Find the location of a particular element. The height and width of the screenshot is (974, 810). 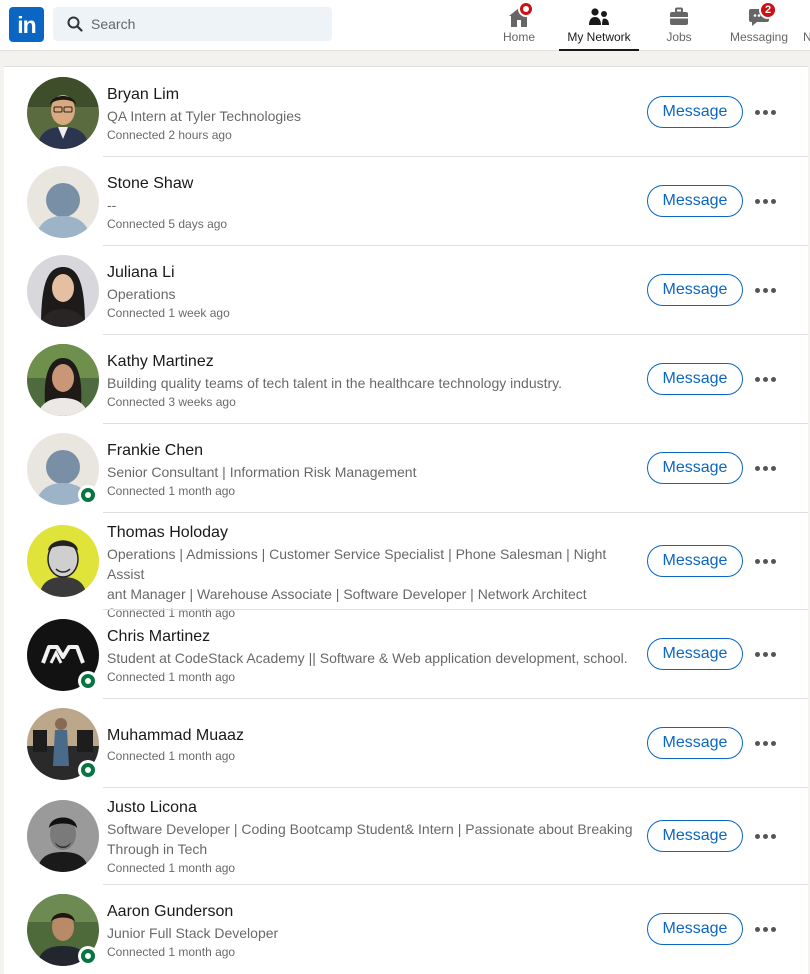

nav-notifications-label: N is located at coordinates (806, 37).